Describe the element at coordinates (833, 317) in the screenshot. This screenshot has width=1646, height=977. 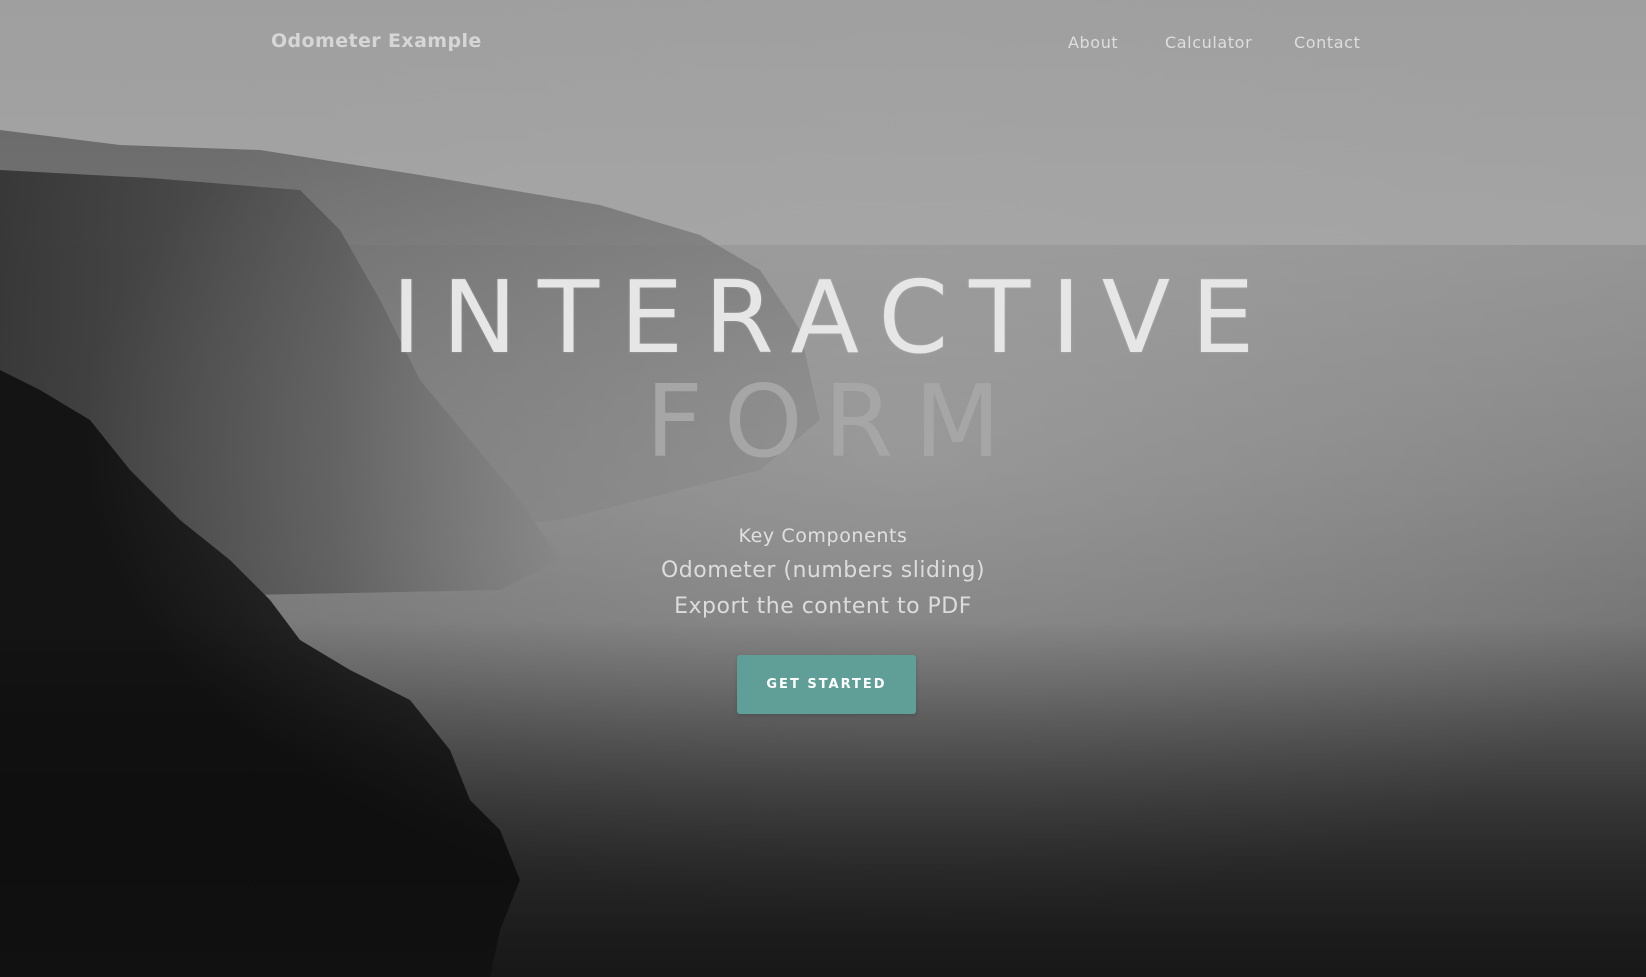
I see `hero-title-line-1: INTERACTIVE` at that location.